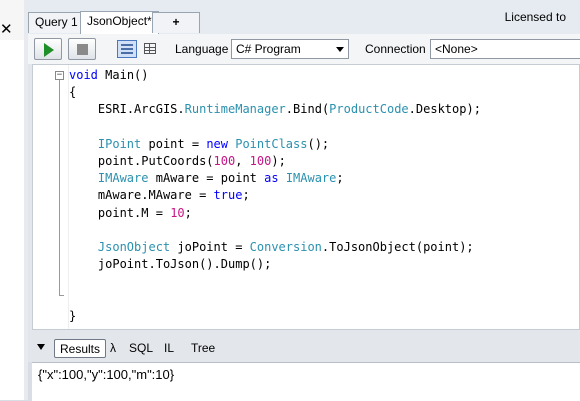  What do you see at coordinates (213, 143) in the screenshot?
I see `code-line: IPoint point = new PointClass();` at bounding box center [213, 143].